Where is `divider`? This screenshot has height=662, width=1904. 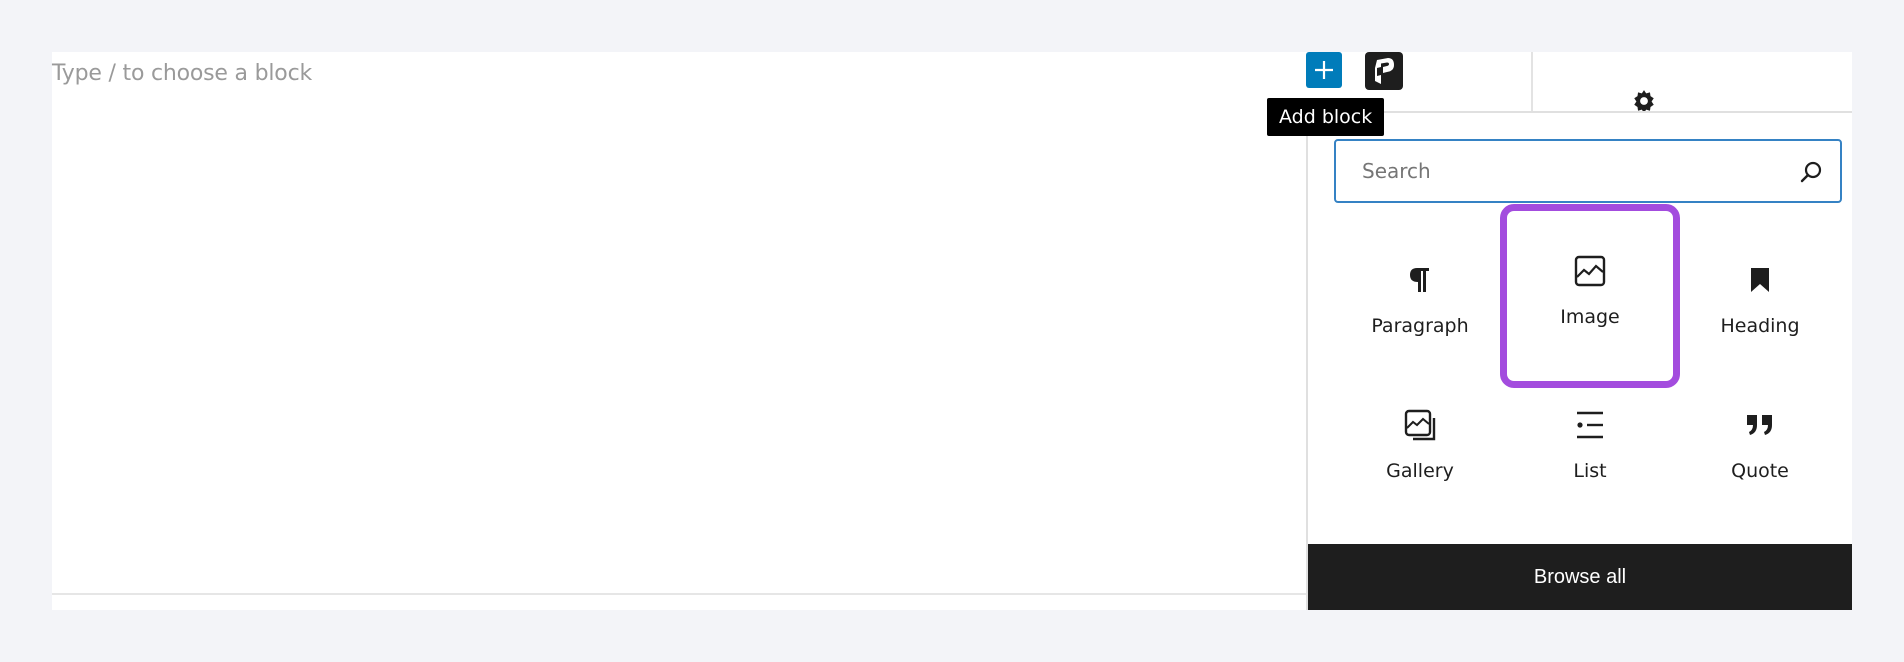
divider is located at coordinates (679, 594).